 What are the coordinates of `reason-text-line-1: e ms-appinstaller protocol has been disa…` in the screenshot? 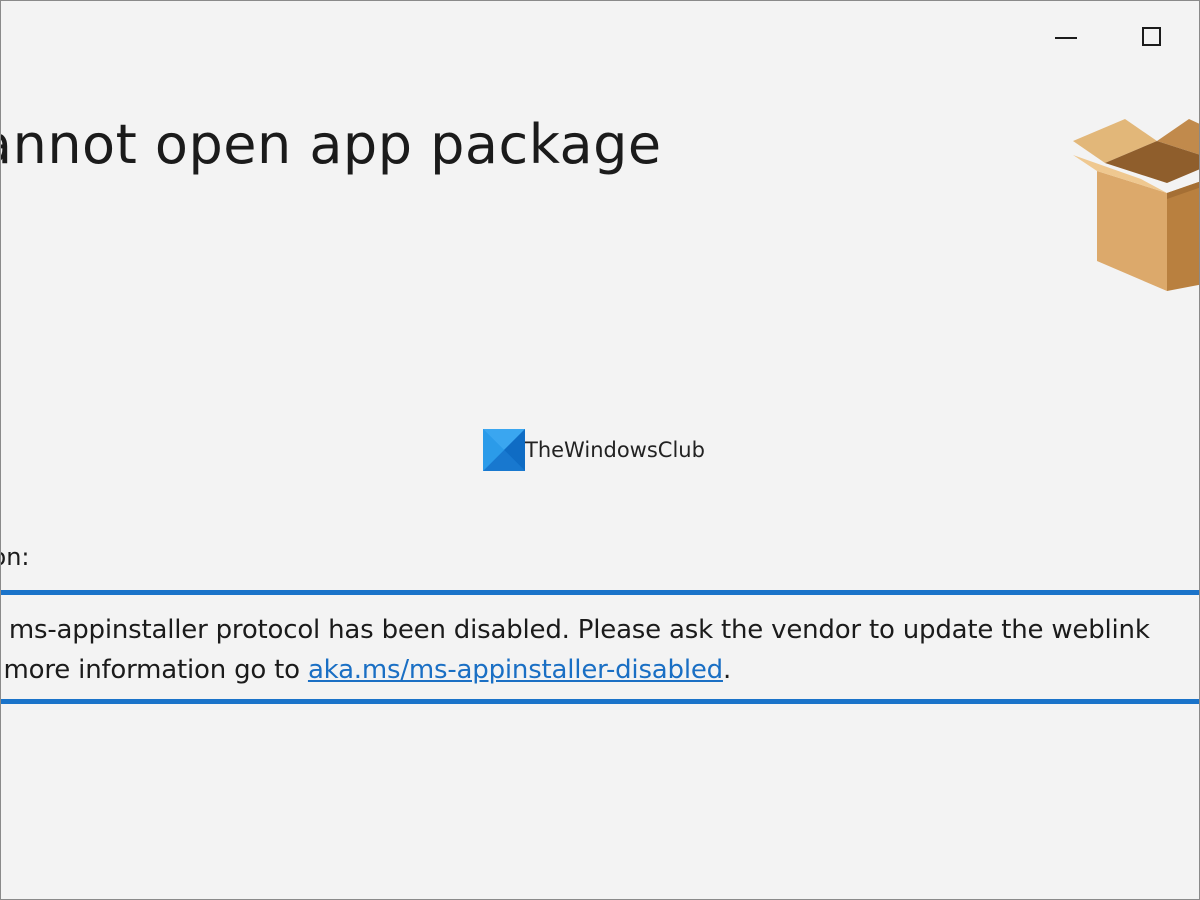 It's located at (575, 630).